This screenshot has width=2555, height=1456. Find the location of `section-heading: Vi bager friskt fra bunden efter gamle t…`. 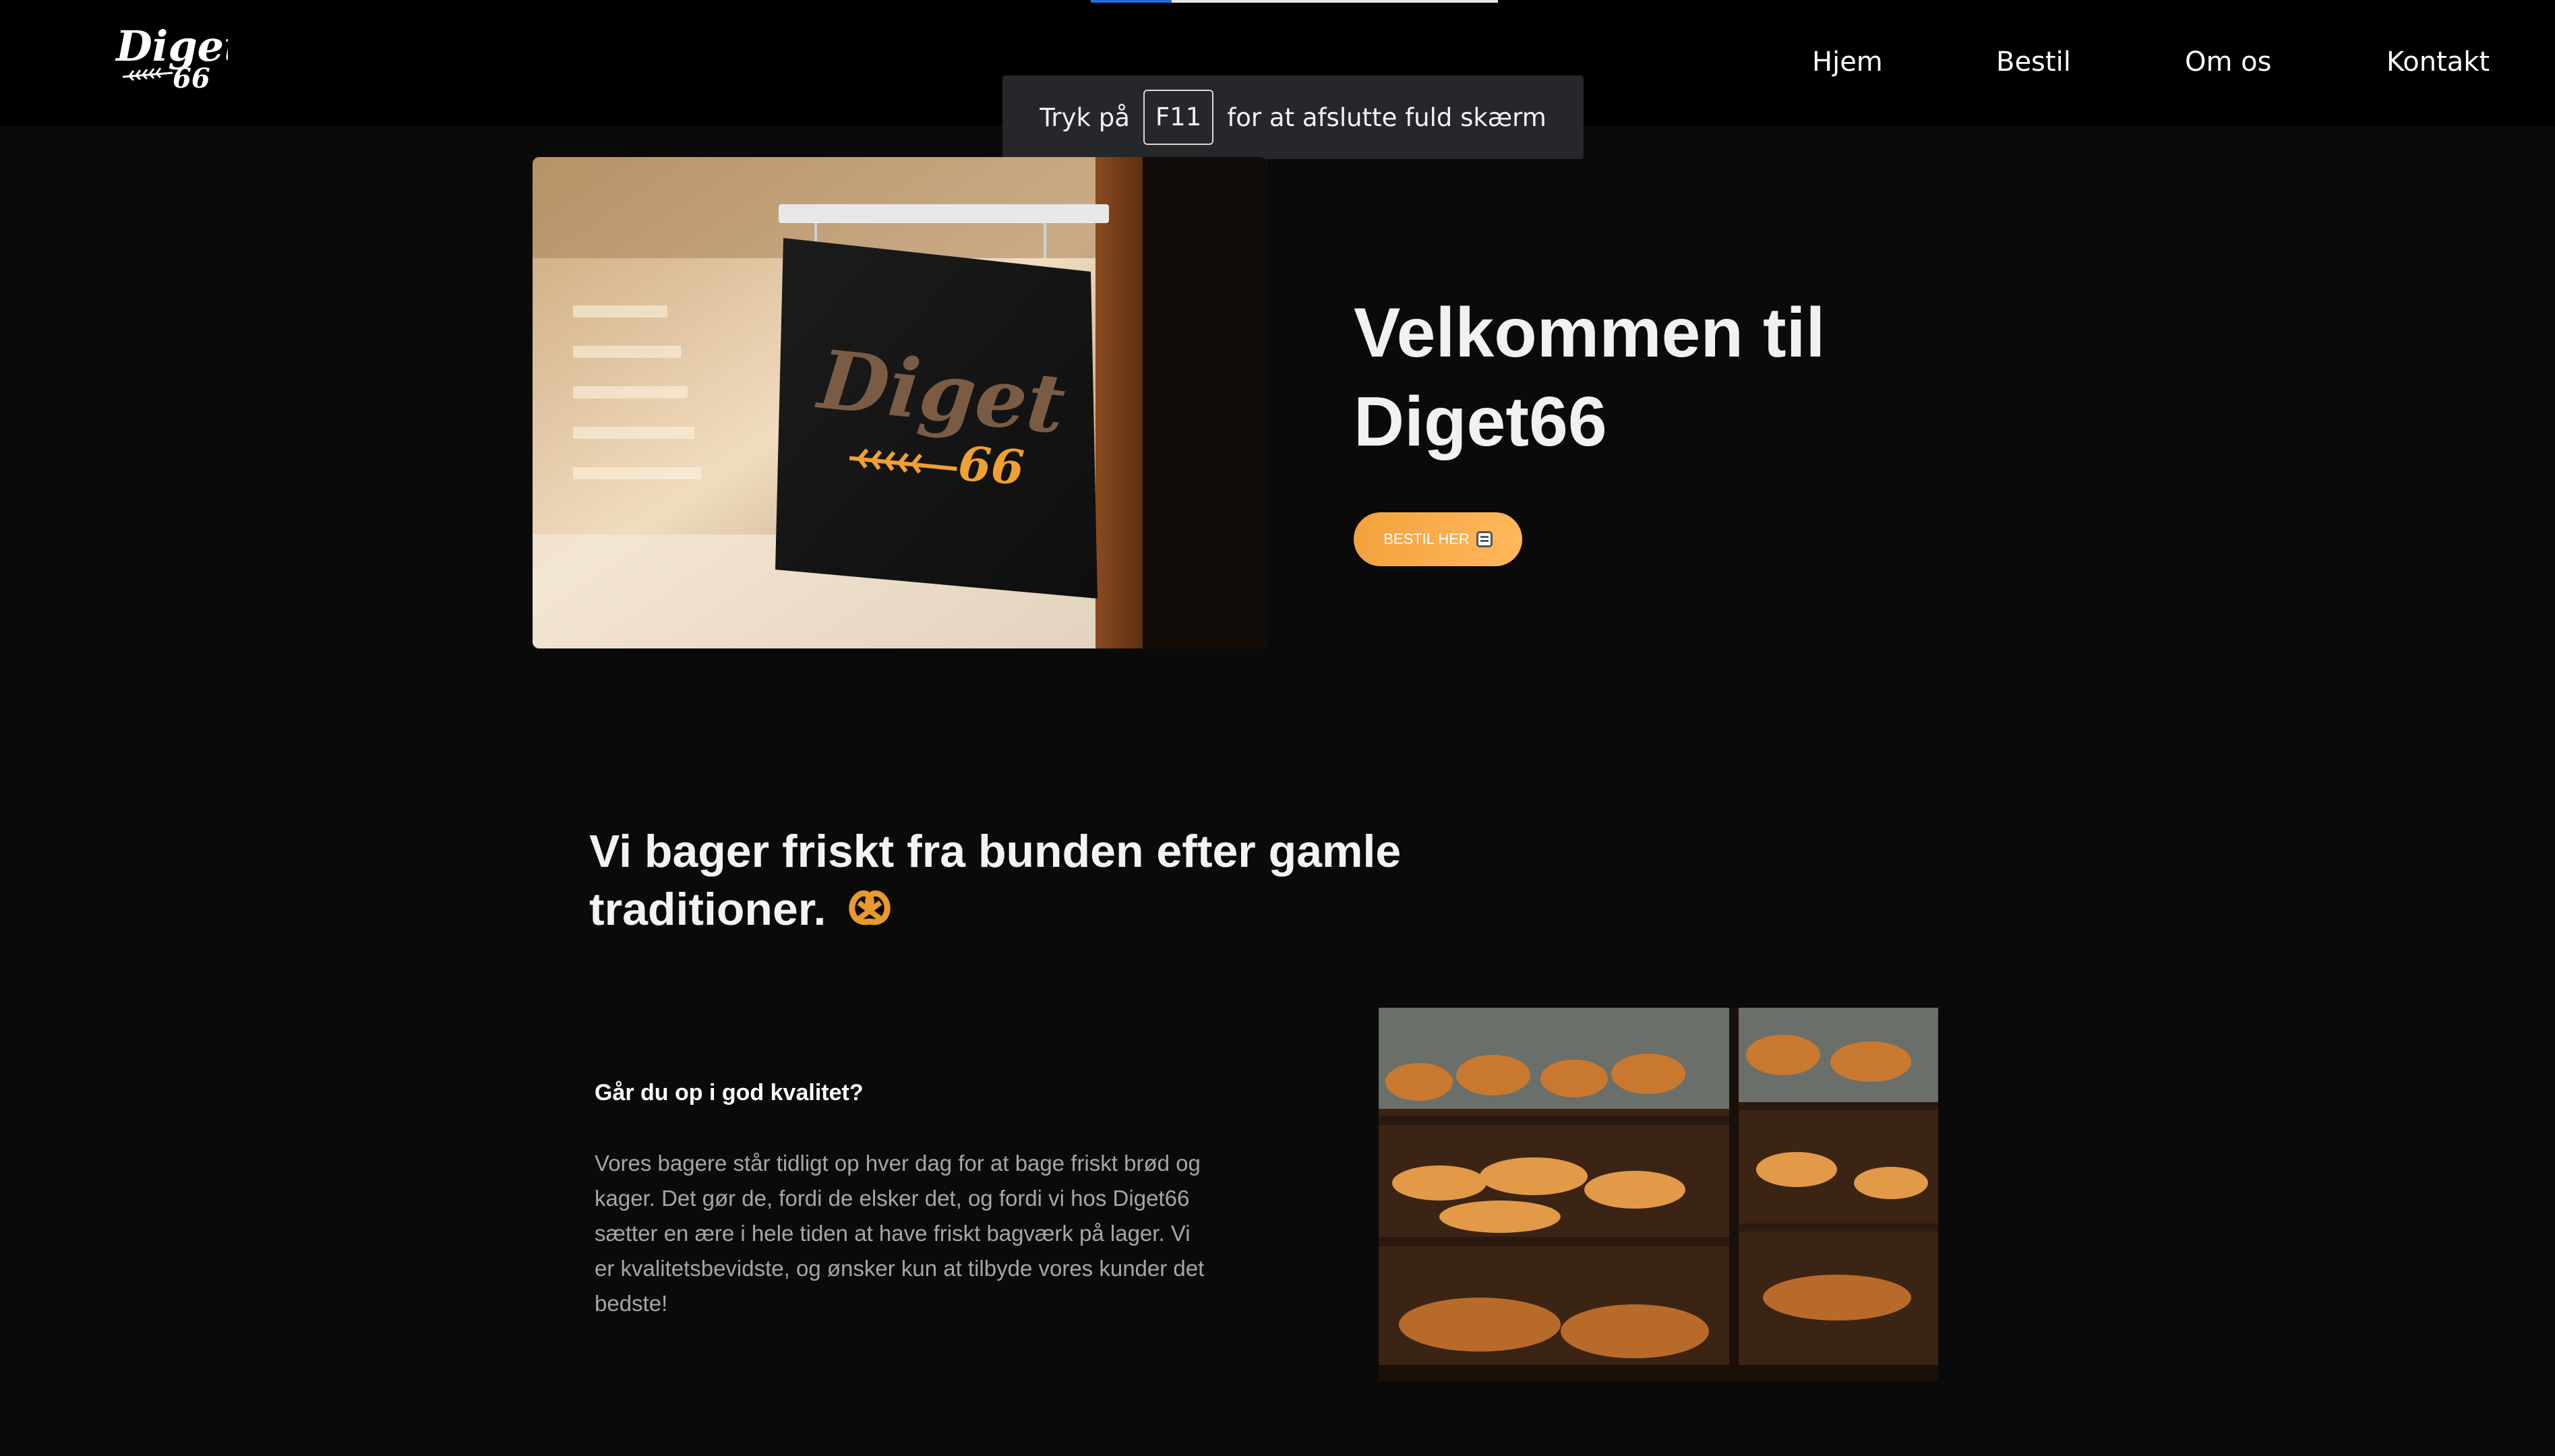

section-heading: Vi bager friskt fra bunden efter gamle t… is located at coordinates (1014, 882).